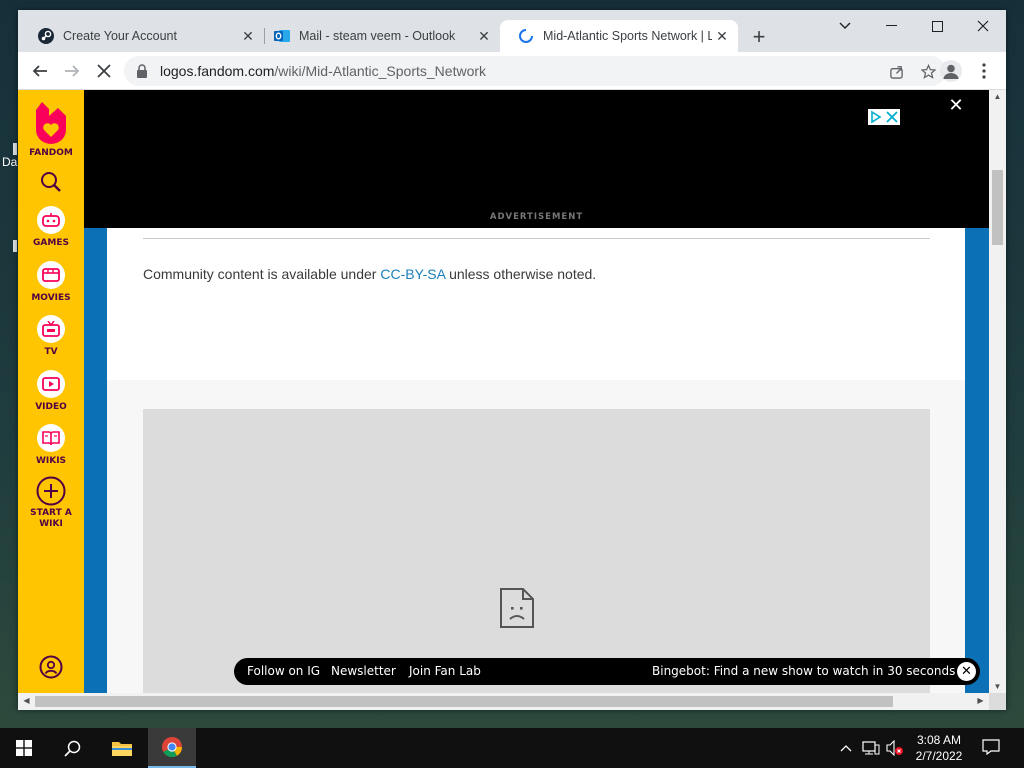 The image size is (1024, 768). I want to click on maximize-button, so click(937, 26).